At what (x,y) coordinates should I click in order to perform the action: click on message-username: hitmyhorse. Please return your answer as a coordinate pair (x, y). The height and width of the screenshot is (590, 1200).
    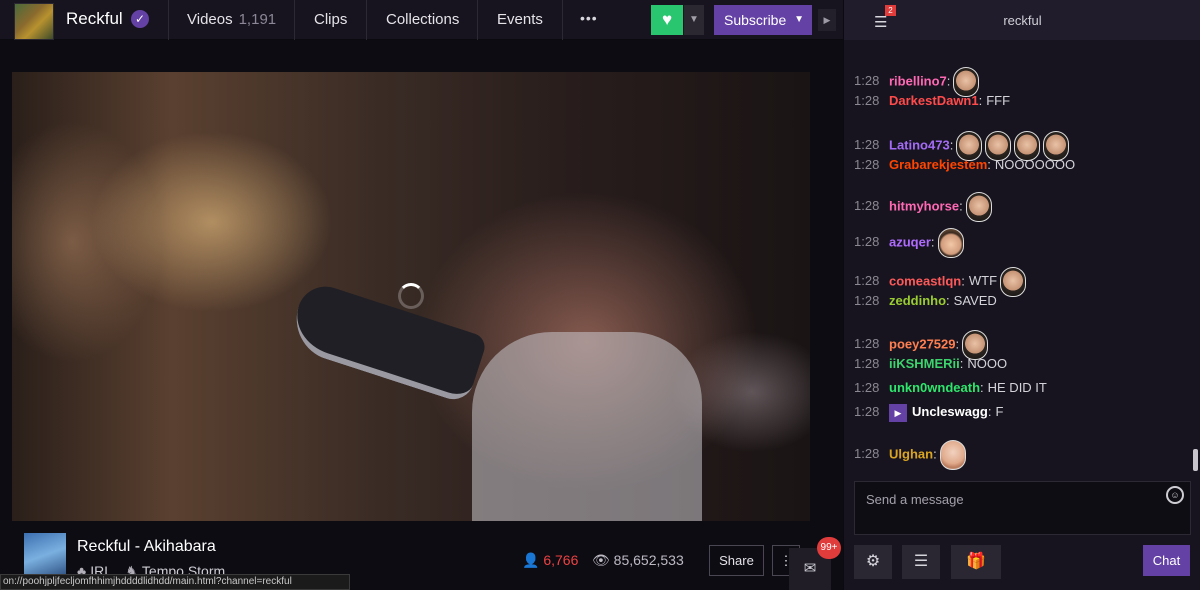
    Looking at the image, I should click on (924, 205).